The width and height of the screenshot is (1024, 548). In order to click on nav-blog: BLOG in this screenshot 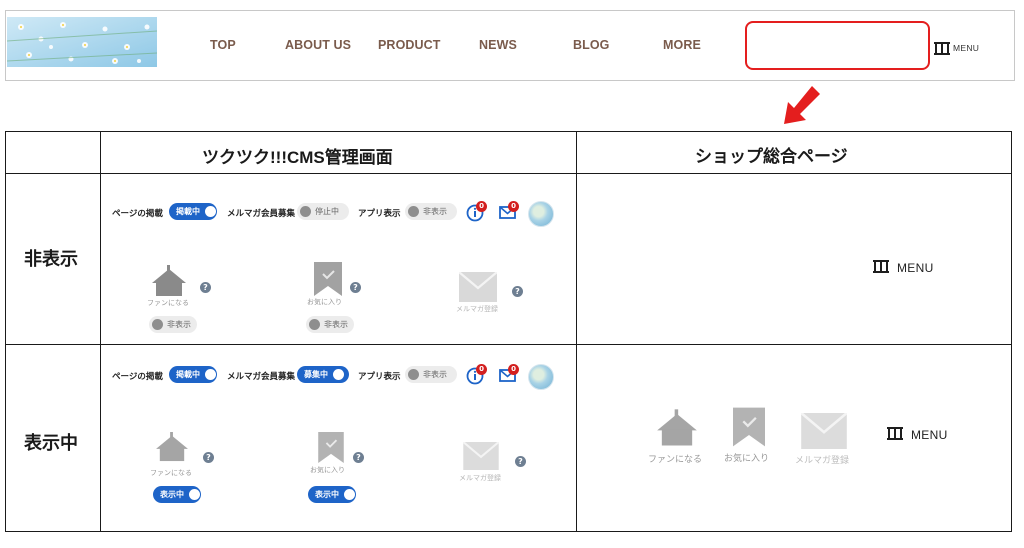, I will do `click(591, 45)`.